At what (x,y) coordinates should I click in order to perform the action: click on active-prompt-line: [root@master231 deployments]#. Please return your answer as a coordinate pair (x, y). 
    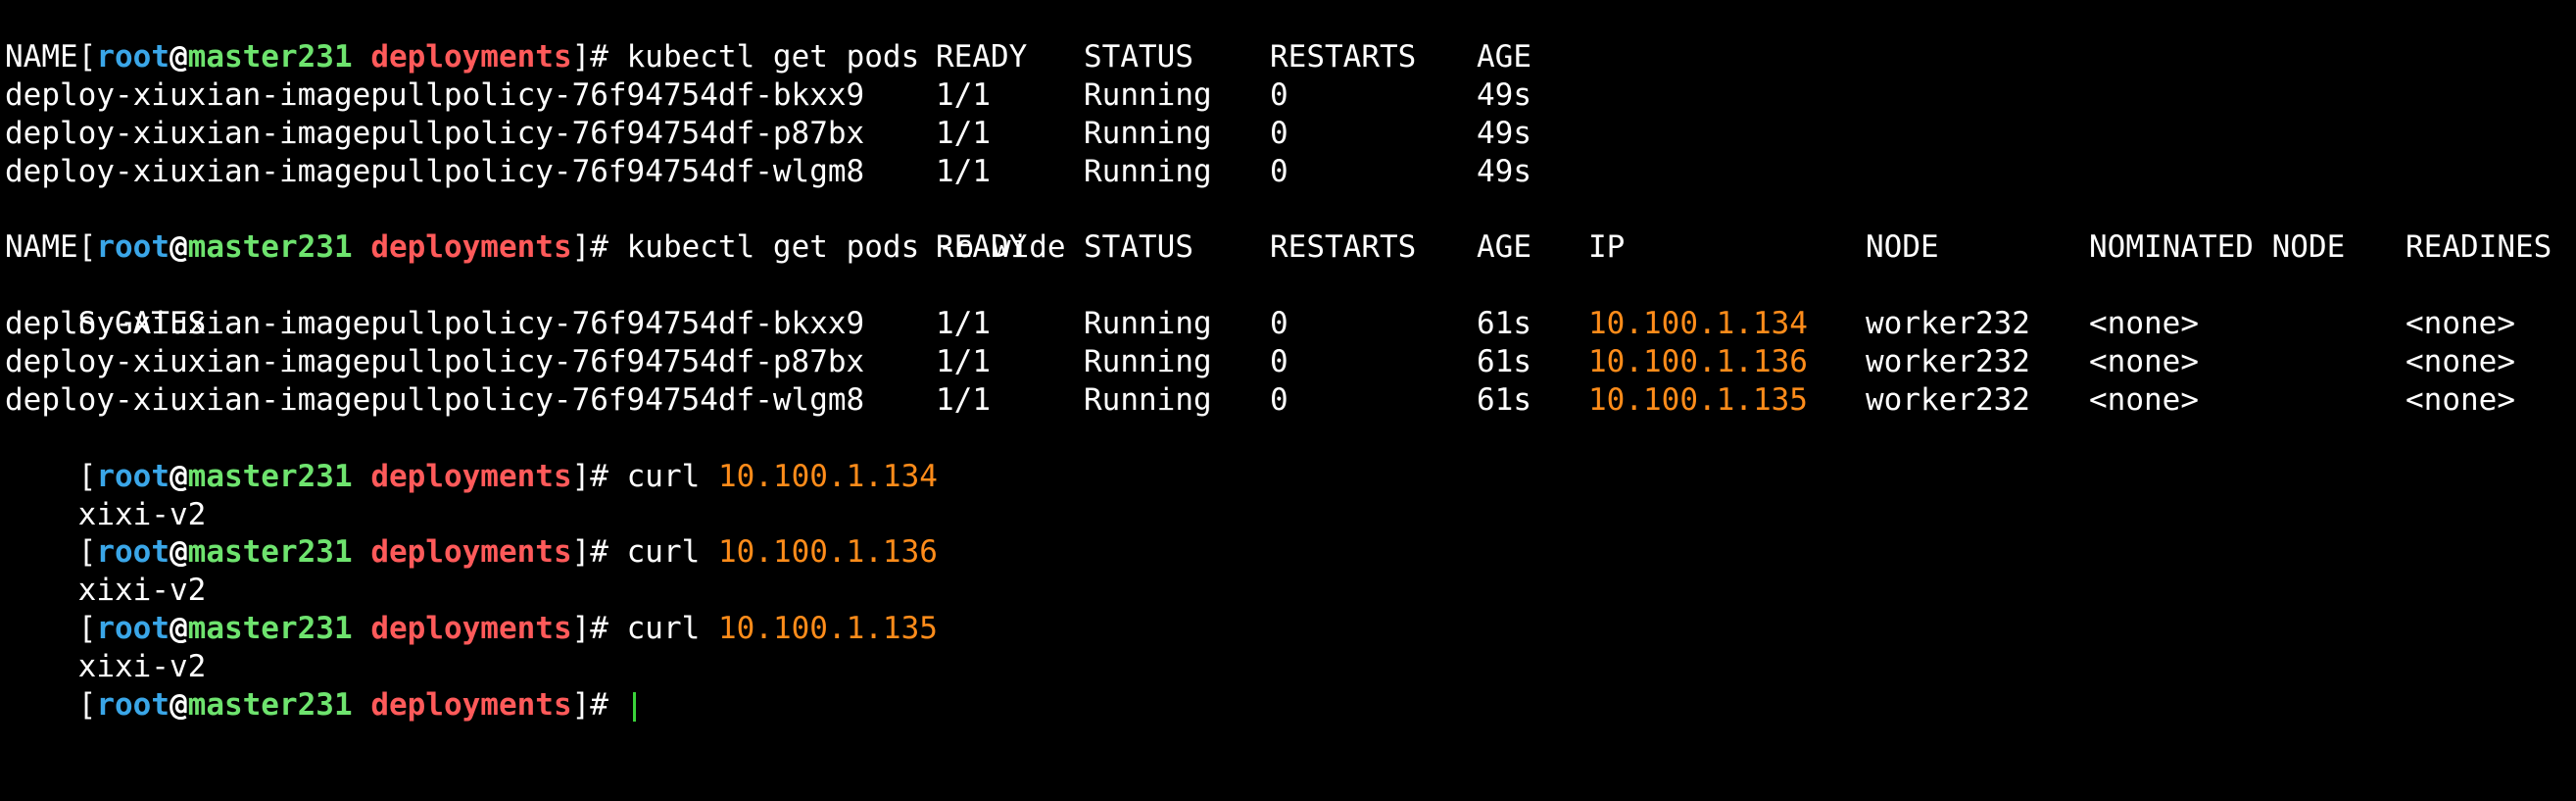
    Looking at the image, I should click on (1288, 685).